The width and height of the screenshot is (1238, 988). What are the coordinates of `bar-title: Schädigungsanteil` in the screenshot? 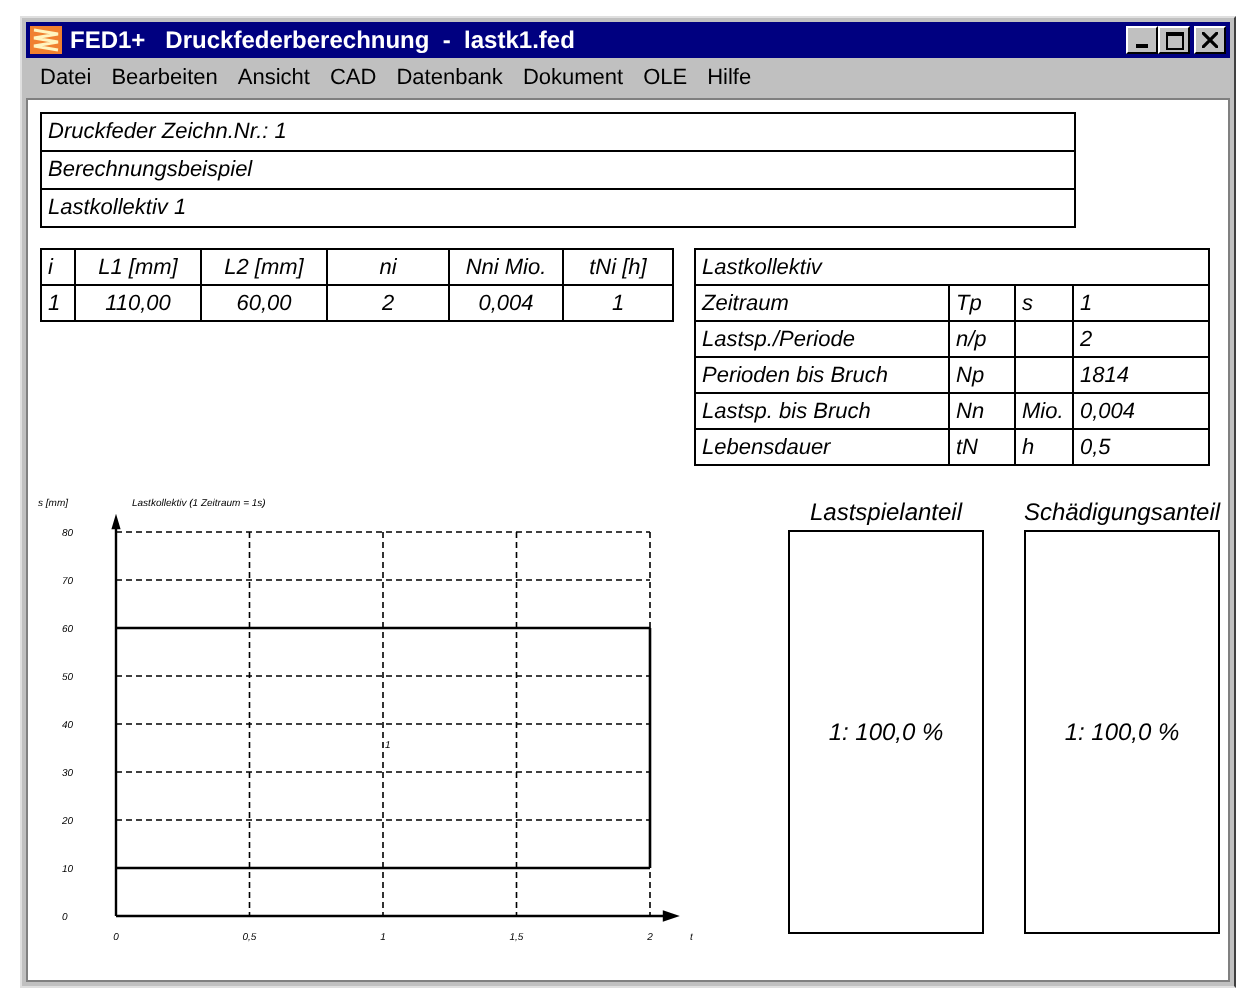 It's located at (1122, 514).